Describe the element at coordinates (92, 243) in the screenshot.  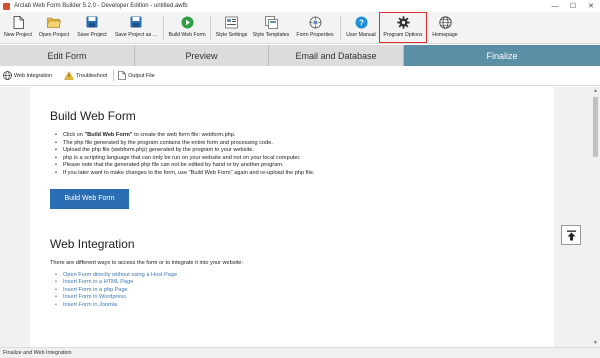
I see `web-integration-heading: Web Integration` at that location.